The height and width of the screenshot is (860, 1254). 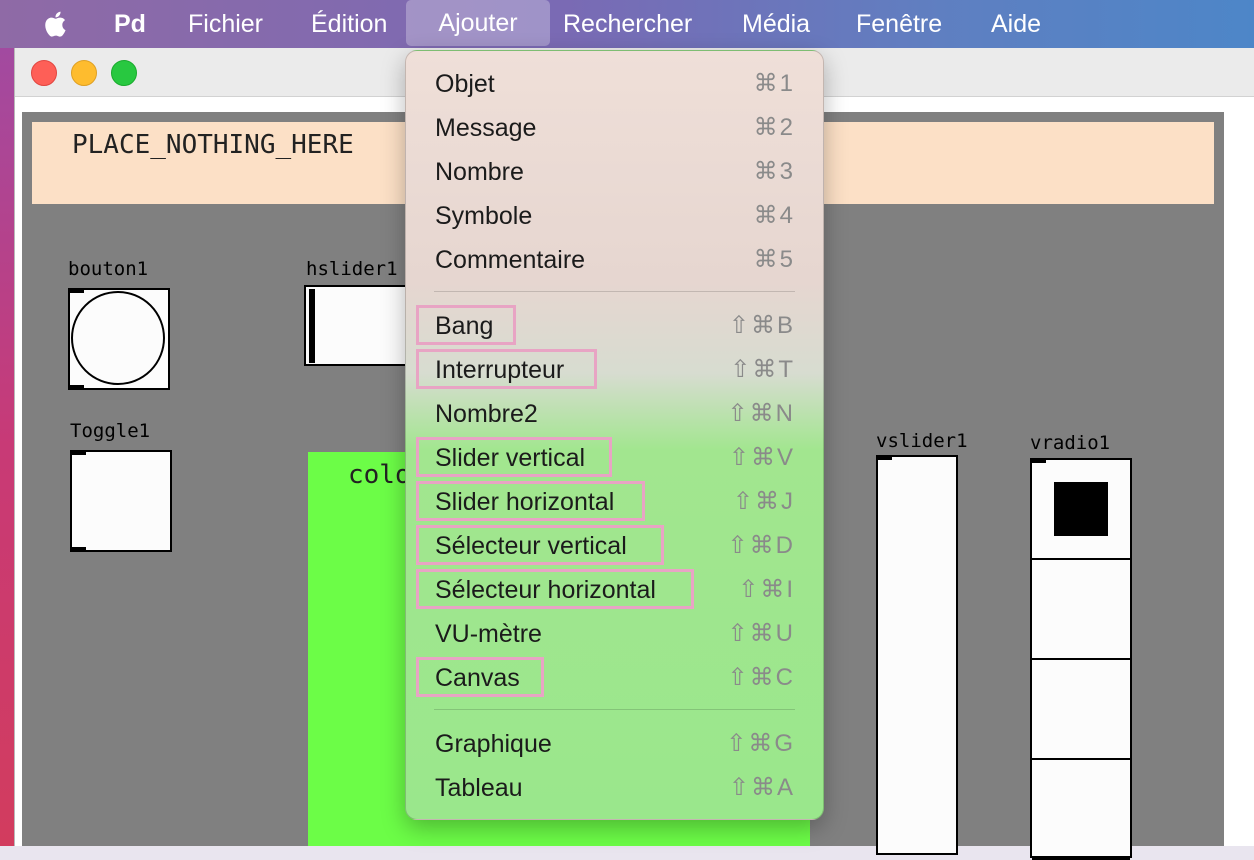 What do you see at coordinates (379, 475) in the screenshot?
I see `canvas-label: colo` at bounding box center [379, 475].